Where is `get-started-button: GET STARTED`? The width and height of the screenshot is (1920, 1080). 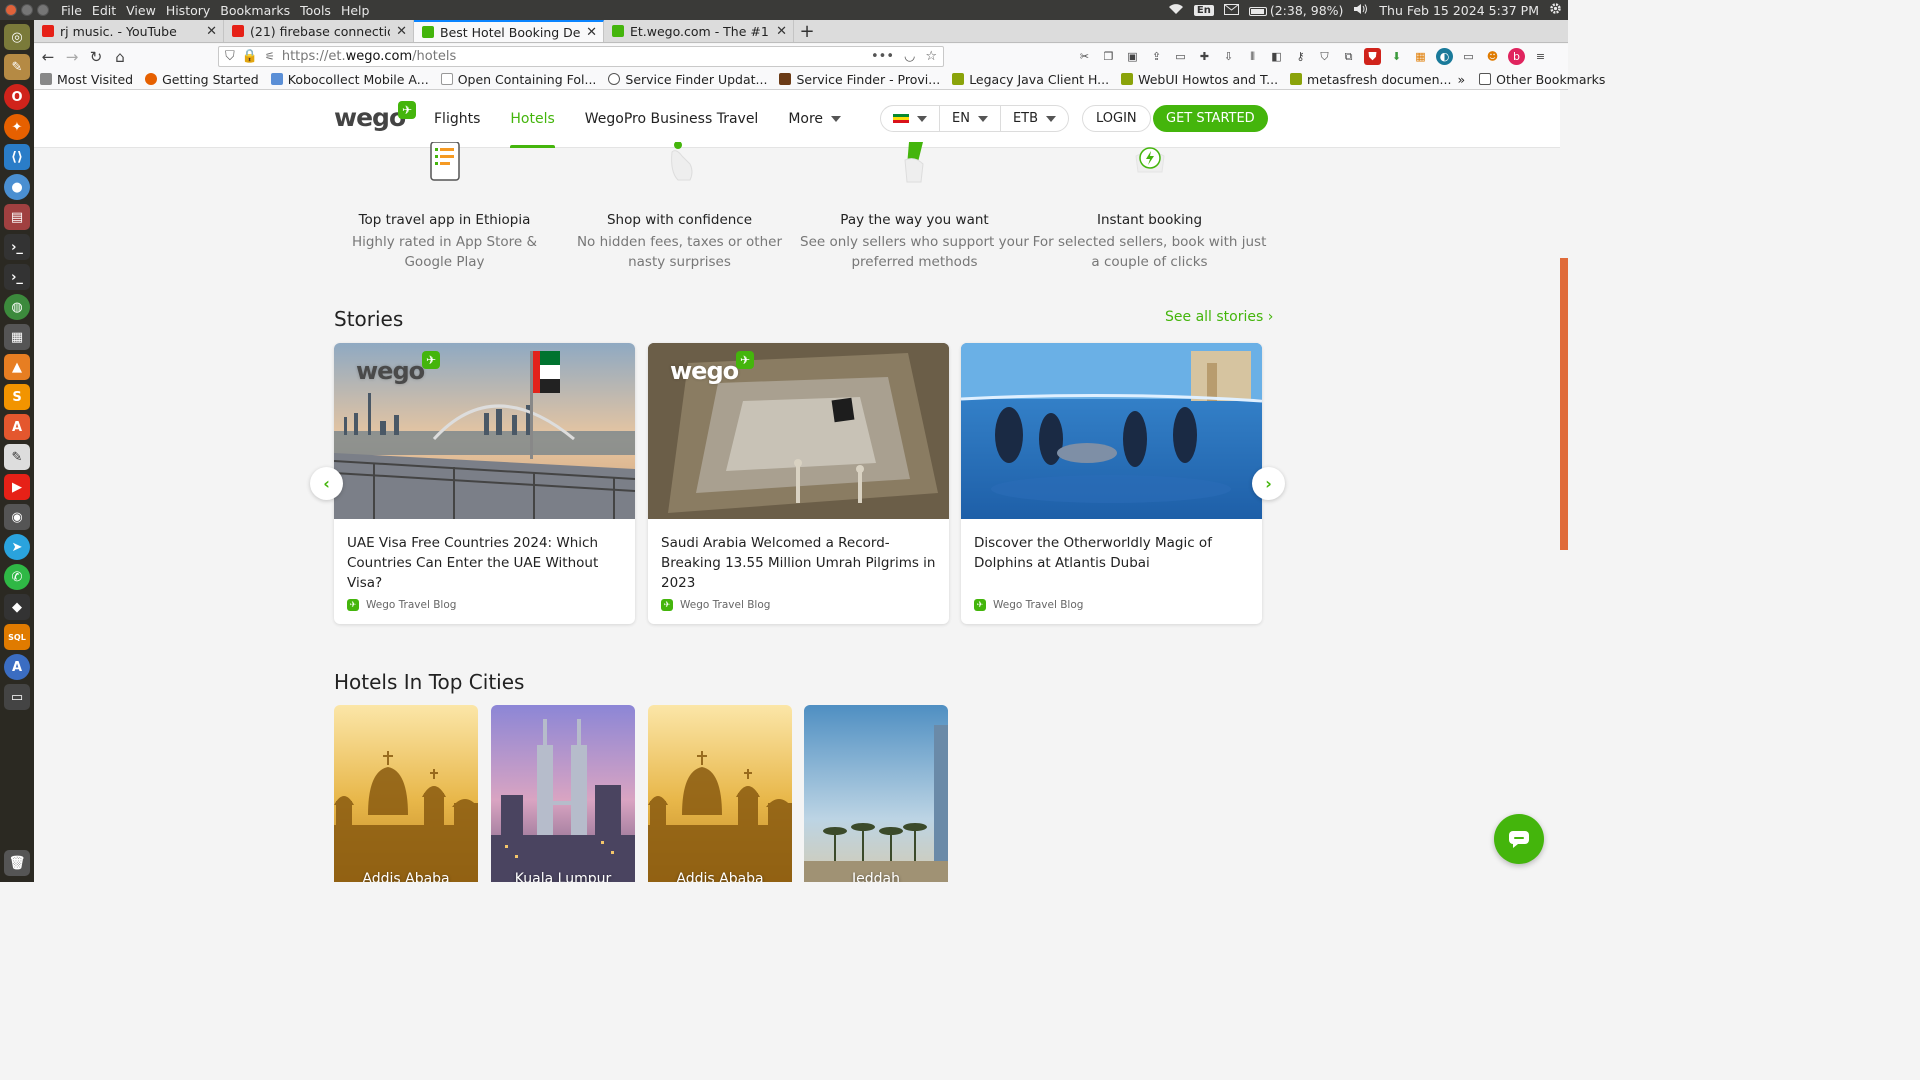 get-started-button: GET STARTED is located at coordinates (1210, 118).